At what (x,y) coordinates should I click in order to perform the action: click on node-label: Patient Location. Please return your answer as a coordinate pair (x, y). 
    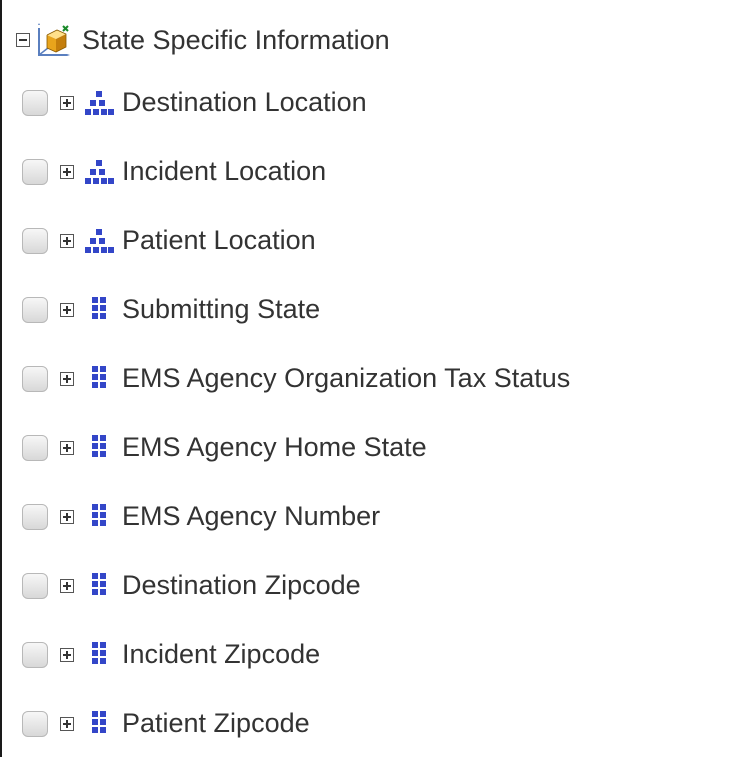
    Looking at the image, I should click on (219, 240).